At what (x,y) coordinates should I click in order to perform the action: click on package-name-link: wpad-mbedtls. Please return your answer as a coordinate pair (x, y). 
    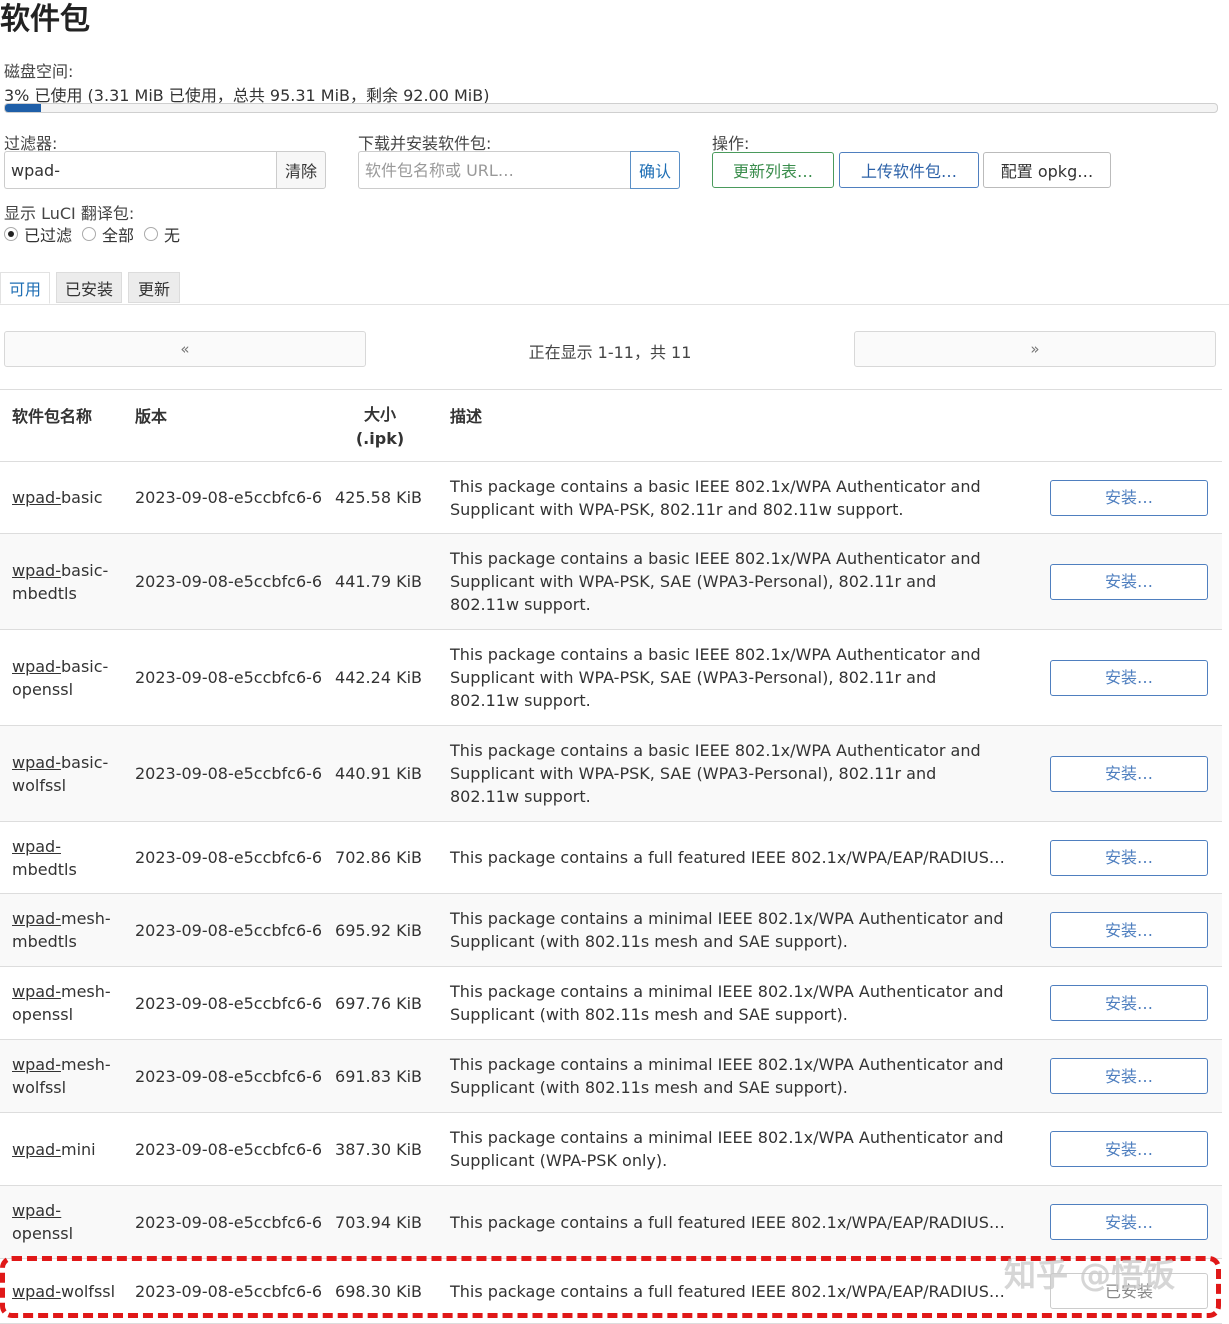
    Looking at the image, I should click on (67, 858).